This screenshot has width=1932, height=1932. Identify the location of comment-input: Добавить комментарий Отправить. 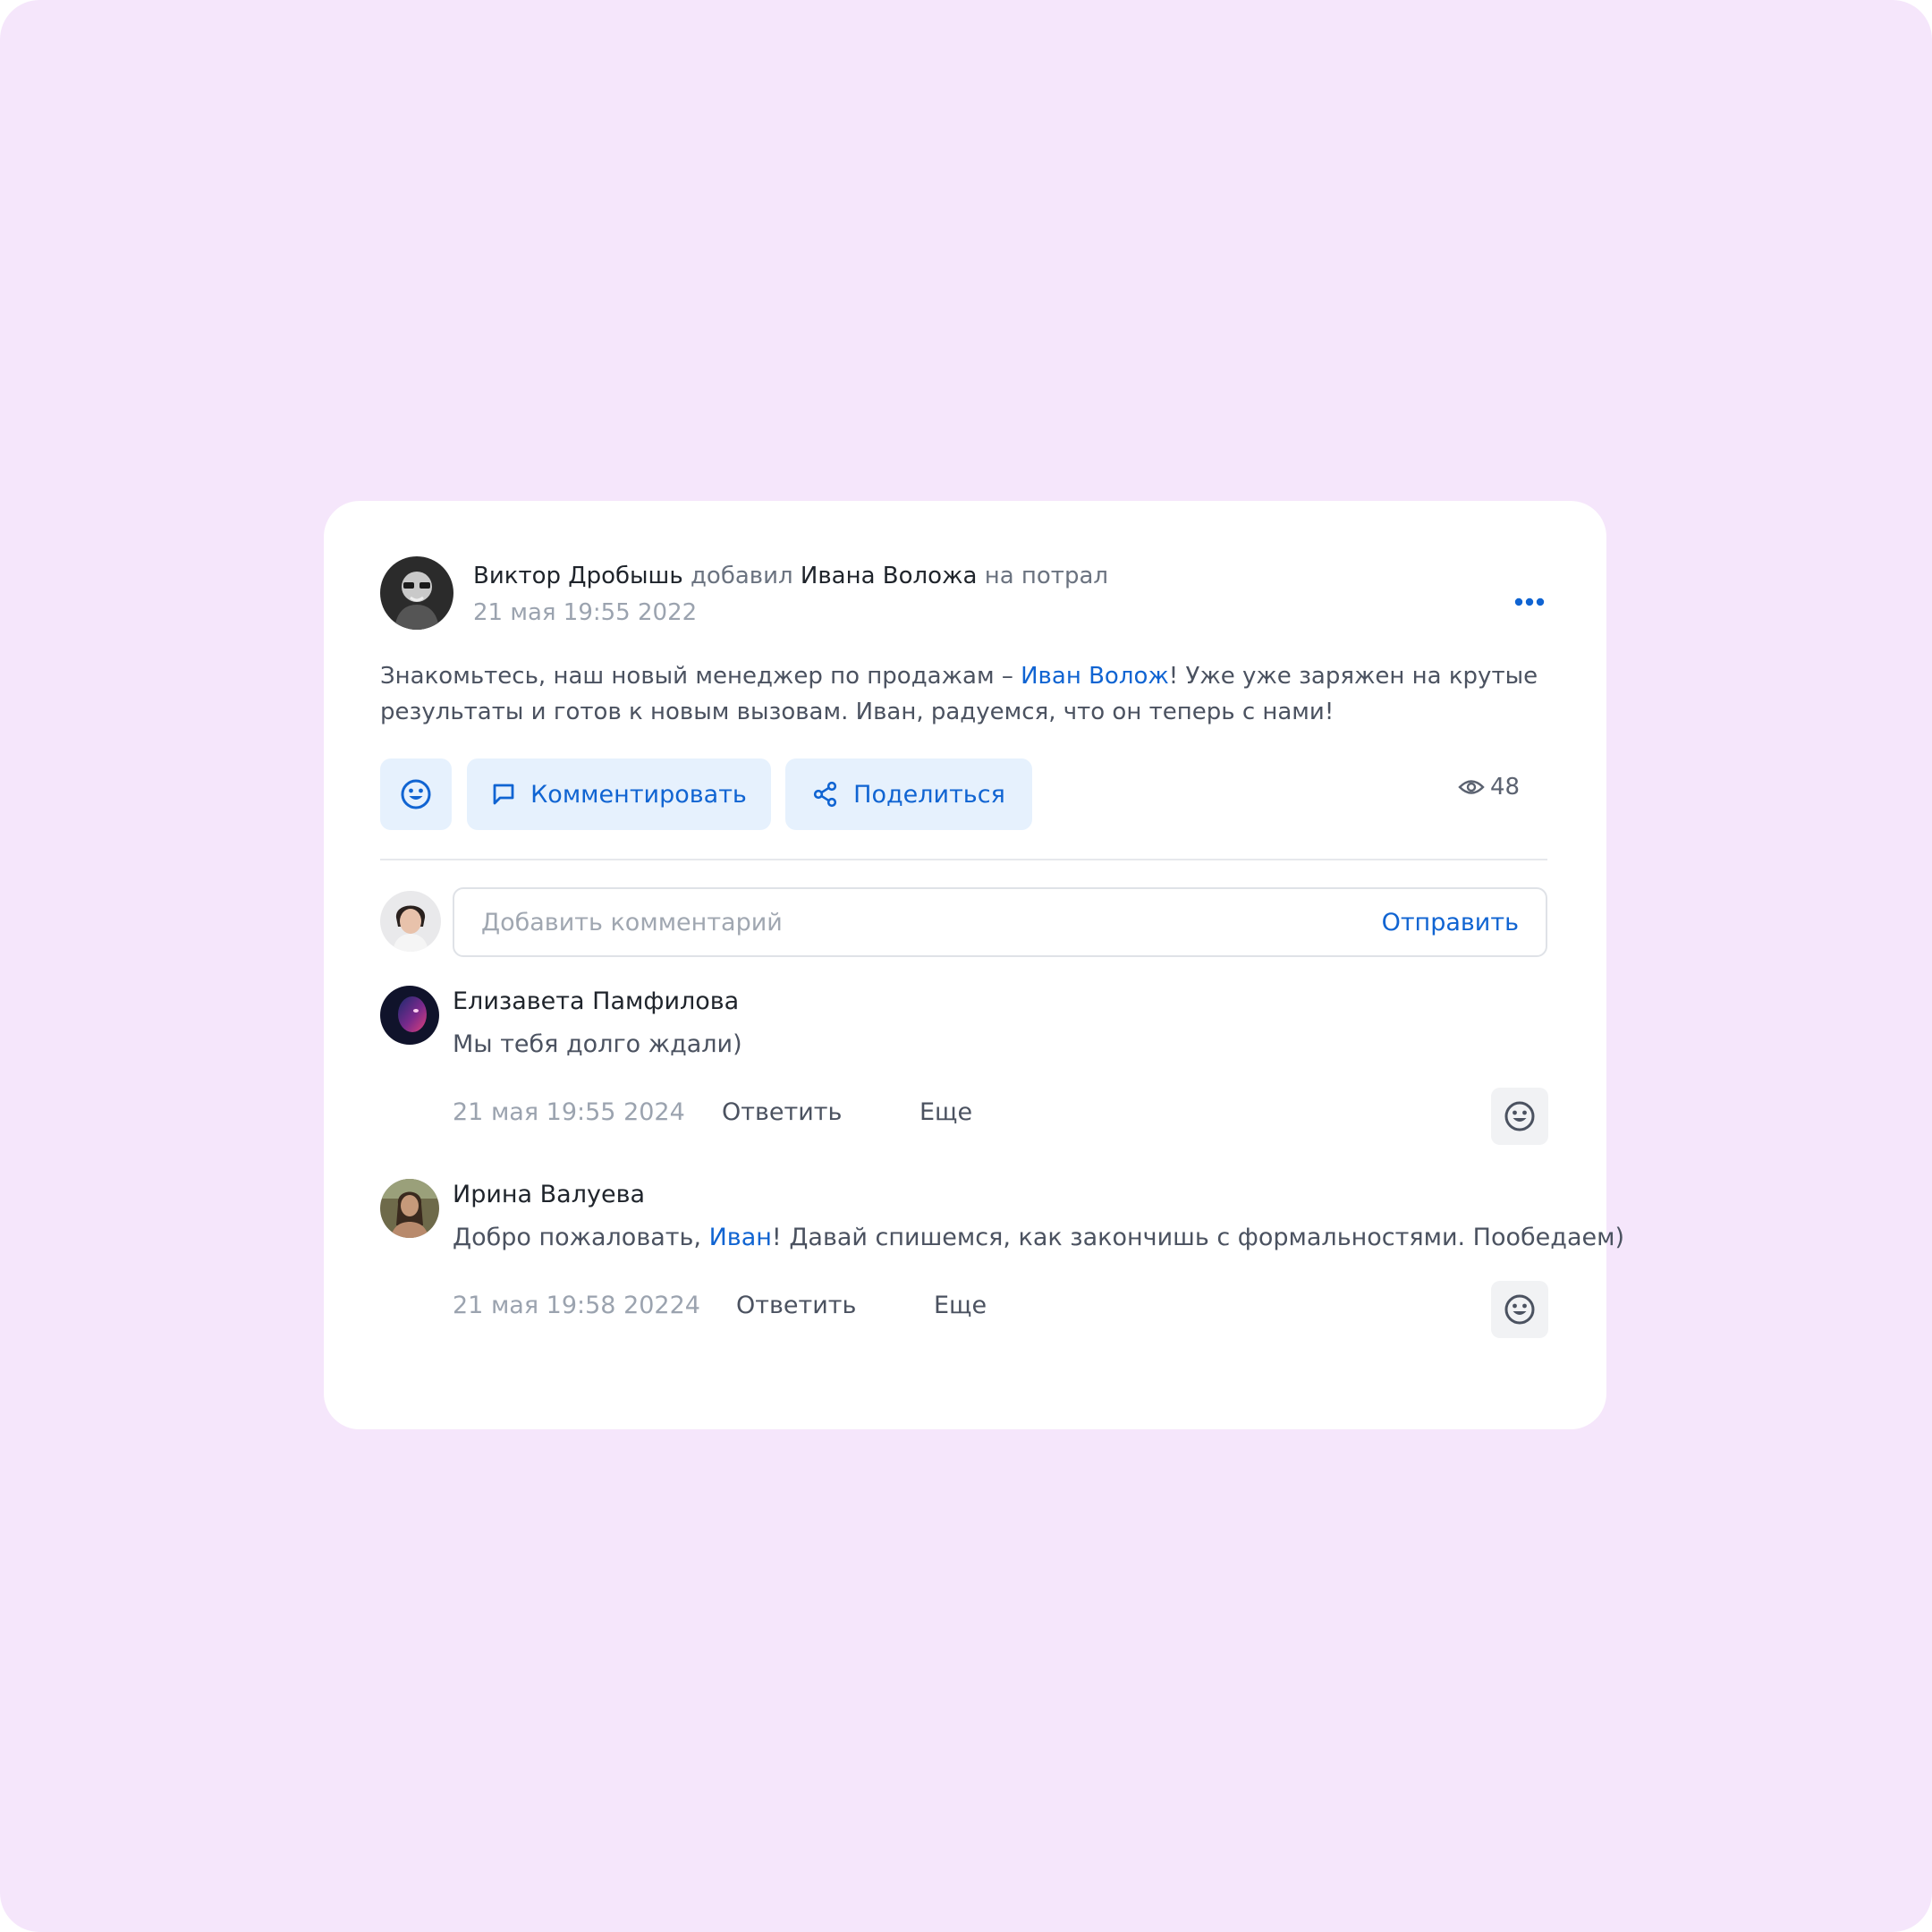
(1000, 922).